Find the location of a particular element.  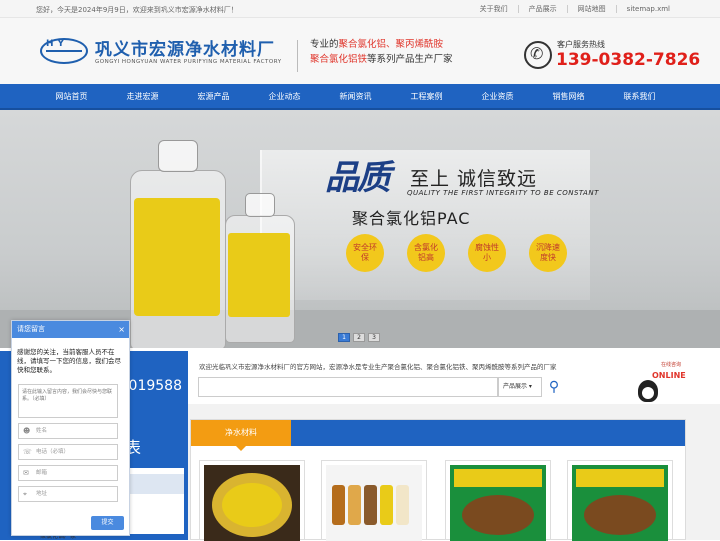

left-column-list is located at coordinates (157, 501).